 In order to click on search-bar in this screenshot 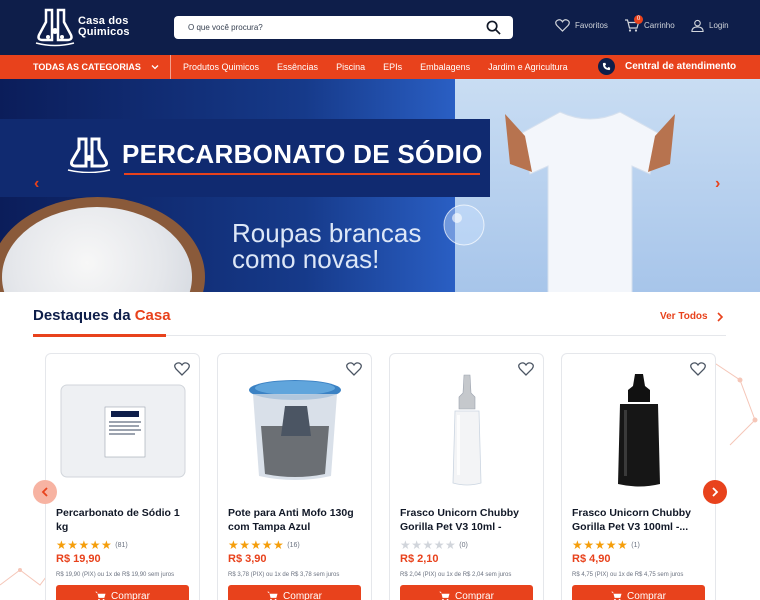, I will do `click(343, 27)`.